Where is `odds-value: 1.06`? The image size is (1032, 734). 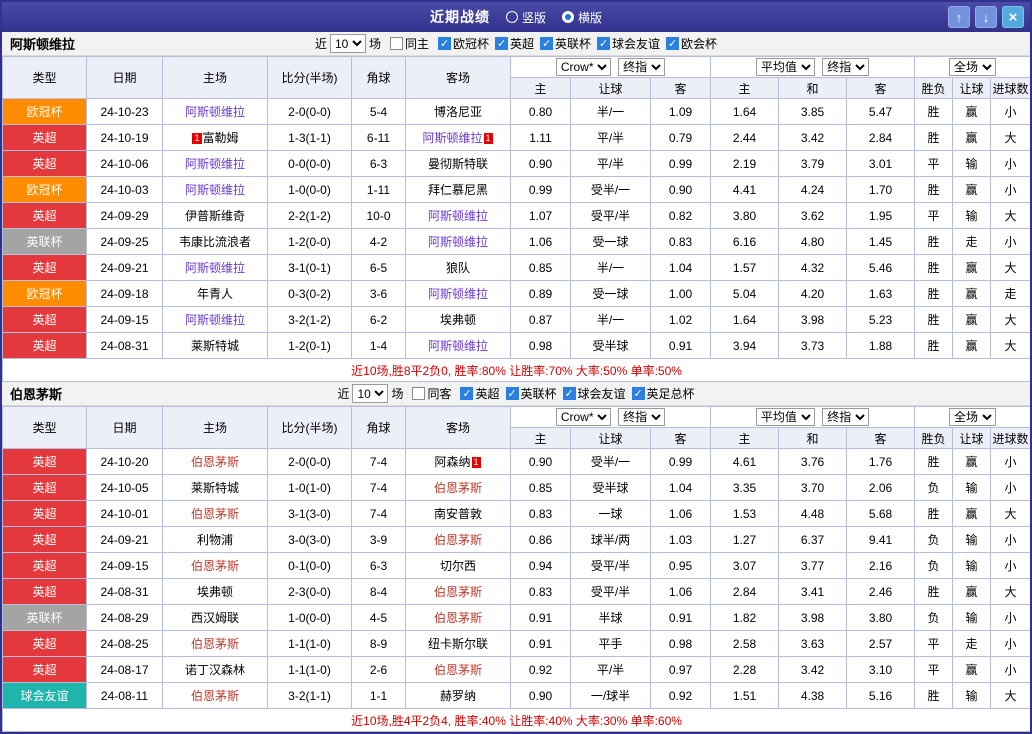
odds-value: 1.06 is located at coordinates (540, 241).